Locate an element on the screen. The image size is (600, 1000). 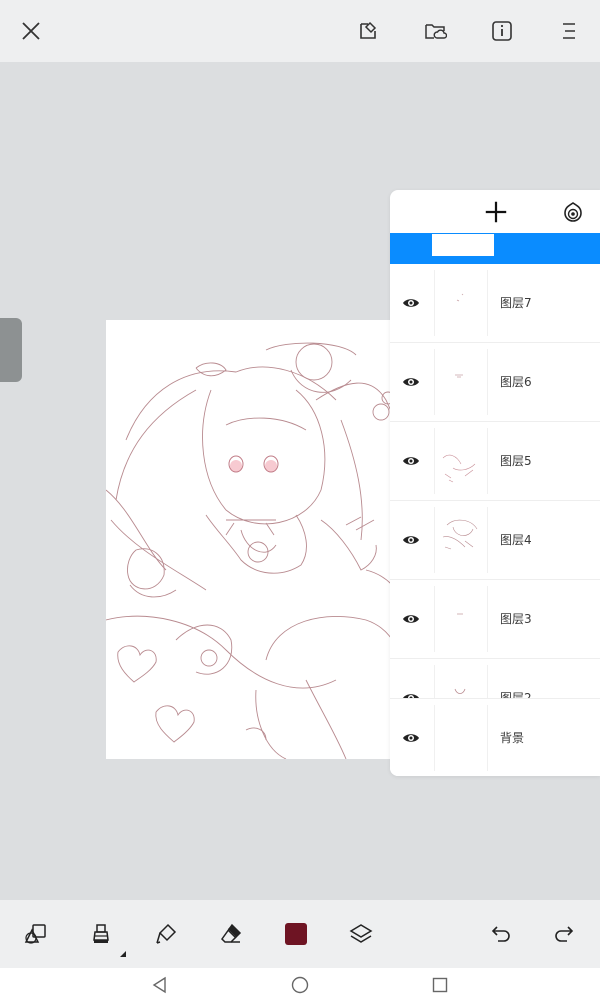
brush-options-indicator is located at coordinates (123, 954).